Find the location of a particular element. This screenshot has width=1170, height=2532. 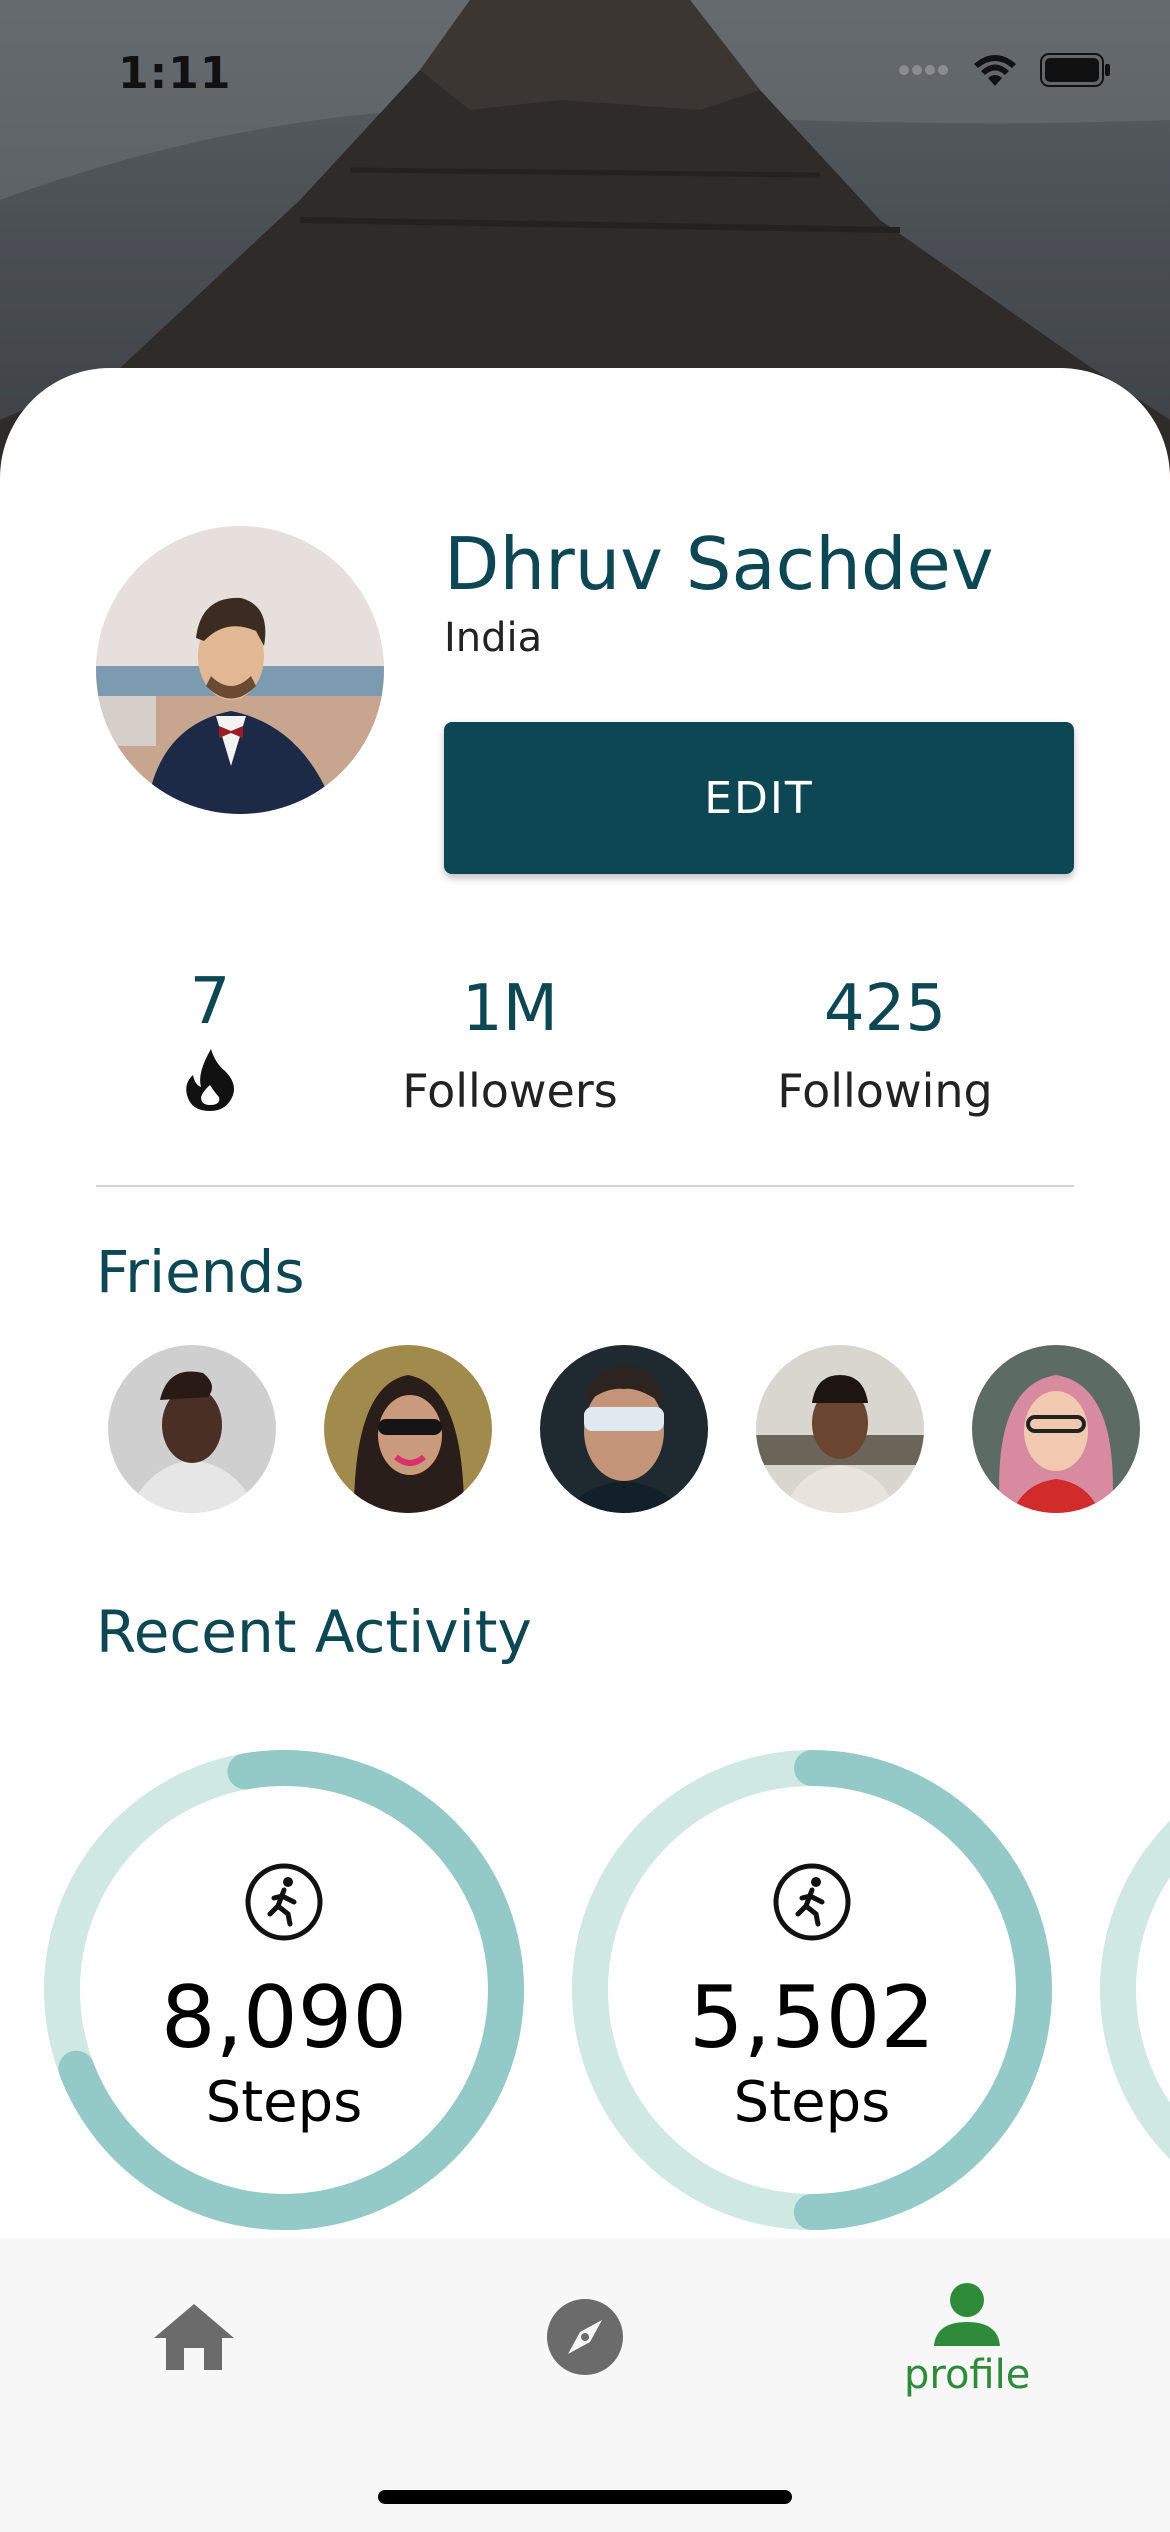

nav-profile: profile is located at coordinates (967, 2340).